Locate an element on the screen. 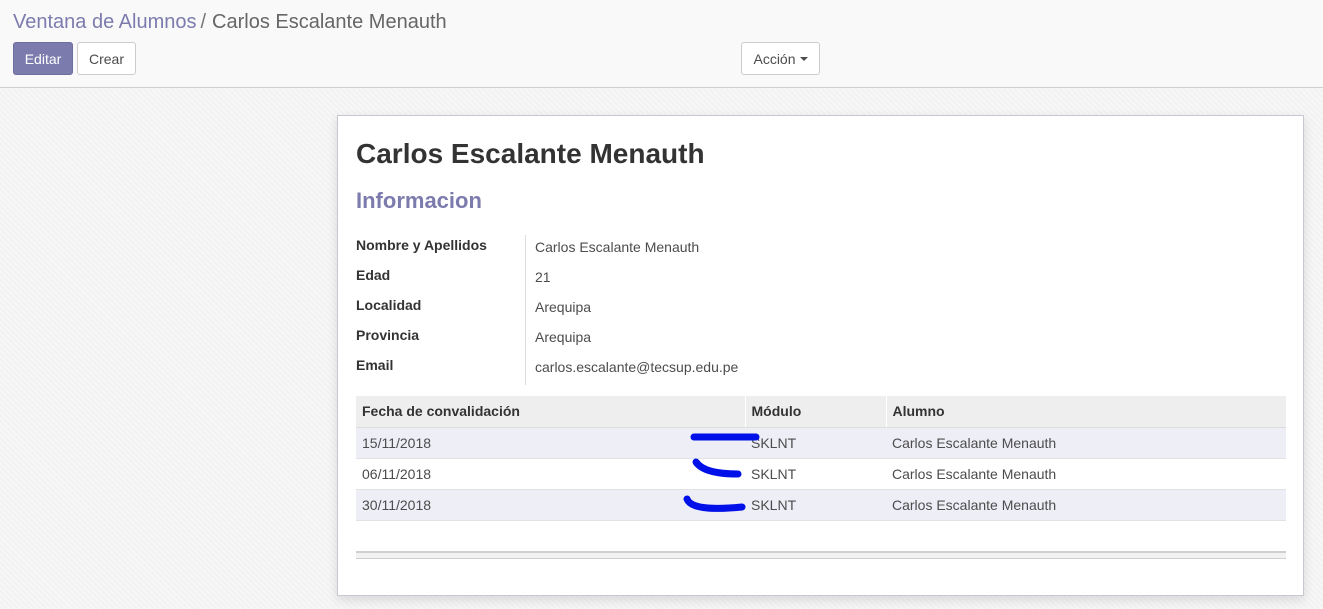 The width and height of the screenshot is (1323, 609). field-value-provincia: Arequipa is located at coordinates (563, 337).